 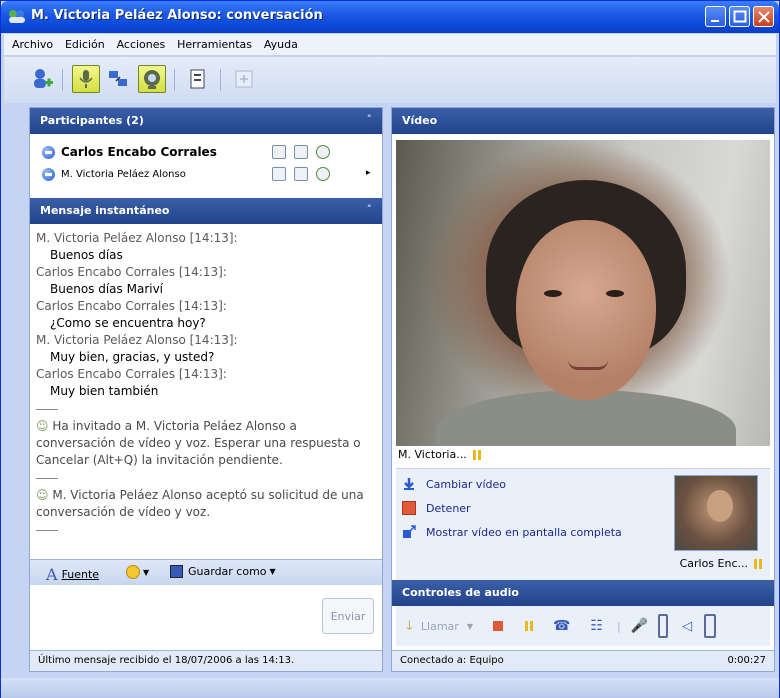 I want to click on speaker-icon: ◁, so click(x=687, y=626).